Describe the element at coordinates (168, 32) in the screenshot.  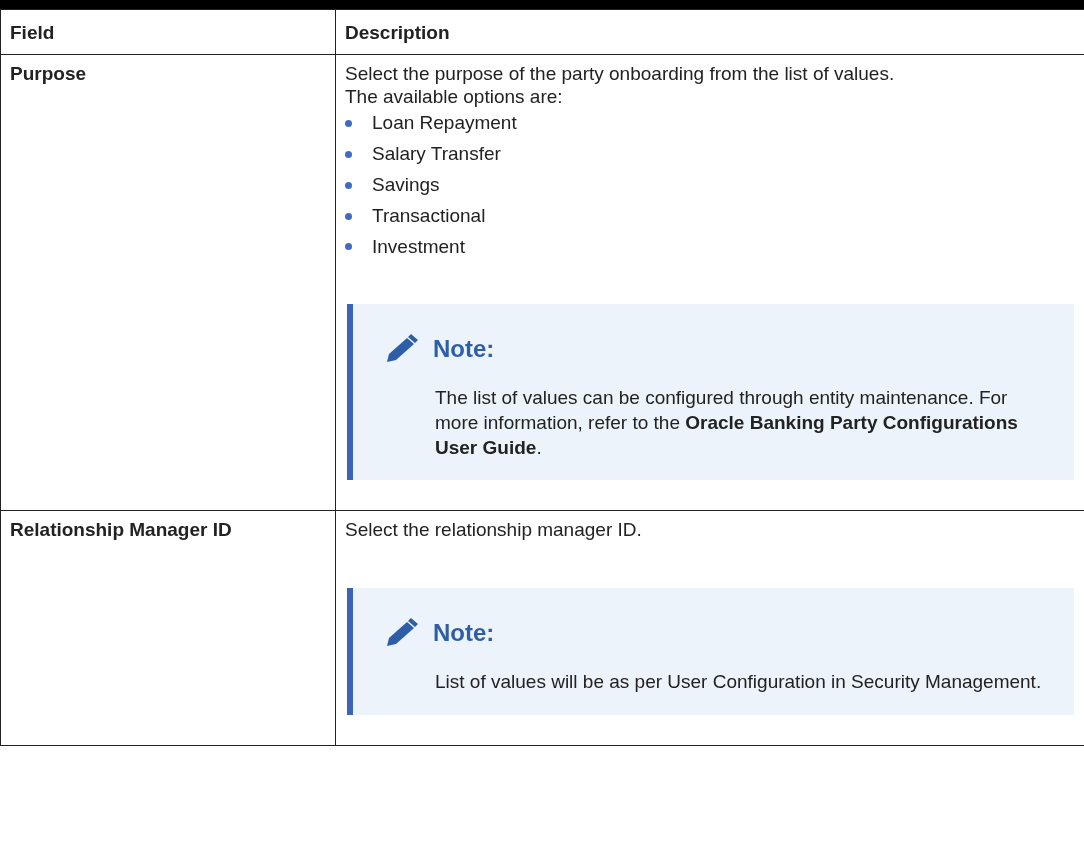
I see `column-header: Field` at that location.